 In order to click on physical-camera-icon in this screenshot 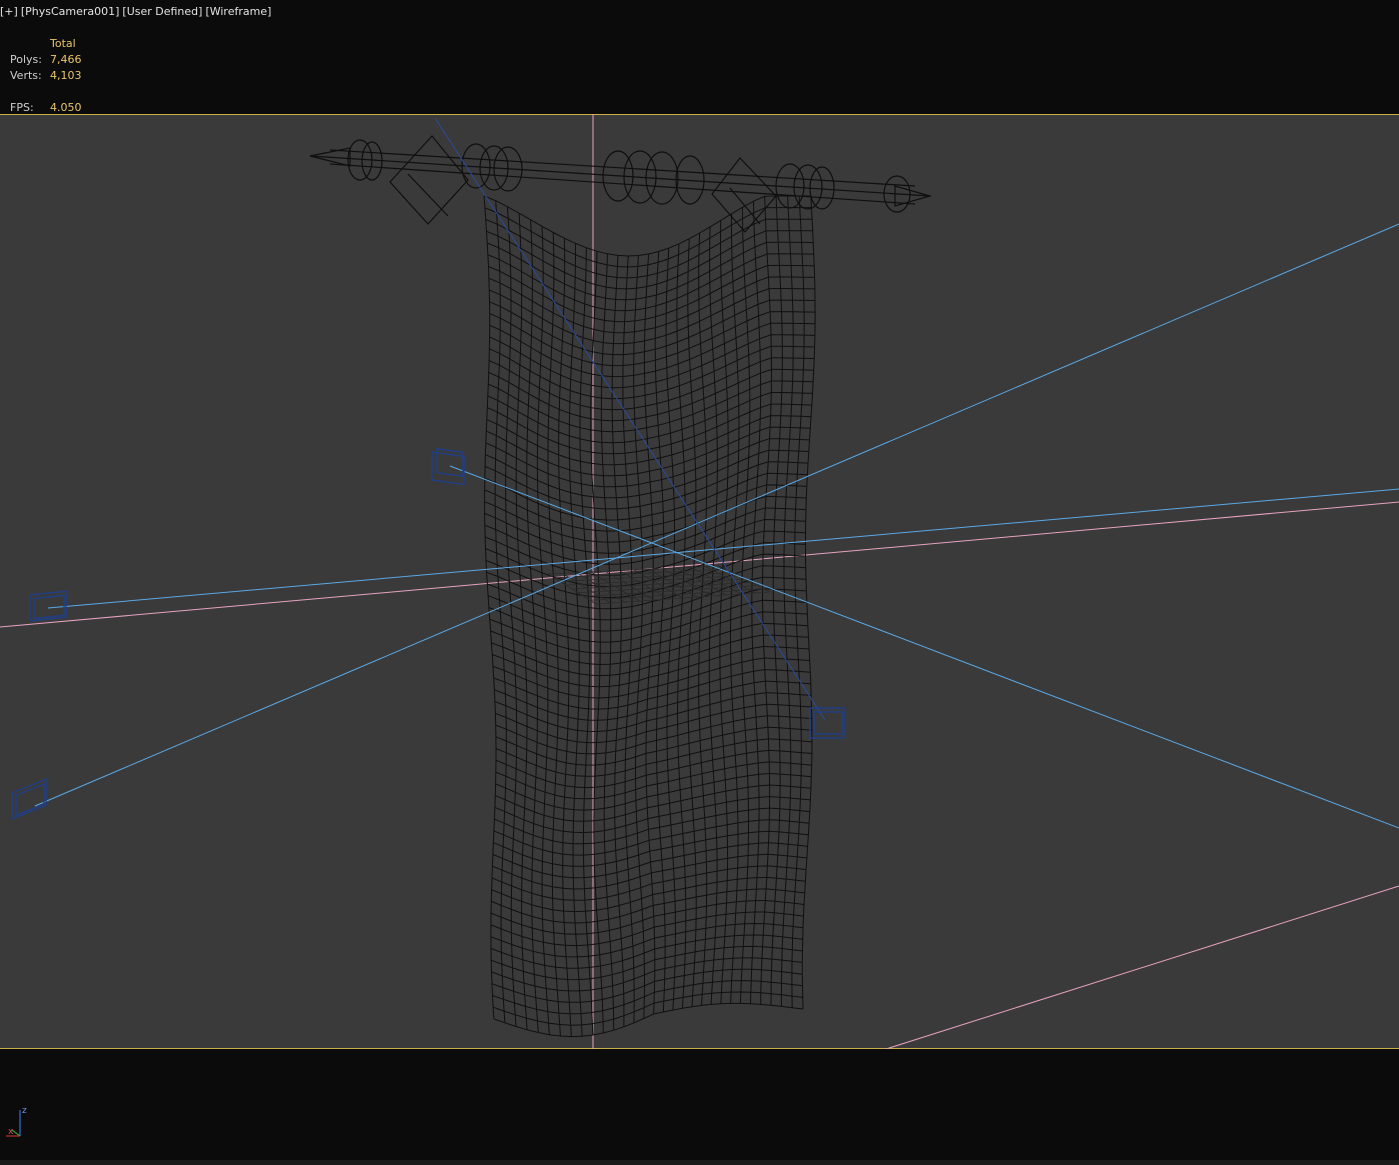, I will do `click(827, 723)`.